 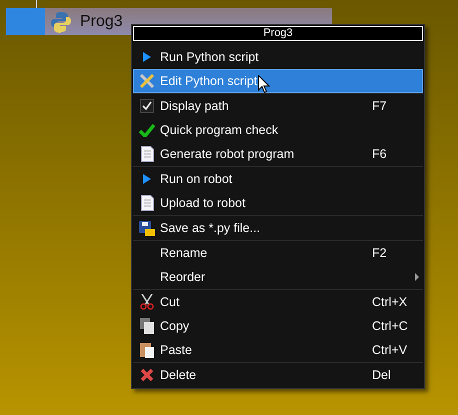 What do you see at coordinates (184, 253) in the screenshot?
I see `menu-item-label: Rename` at bounding box center [184, 253].